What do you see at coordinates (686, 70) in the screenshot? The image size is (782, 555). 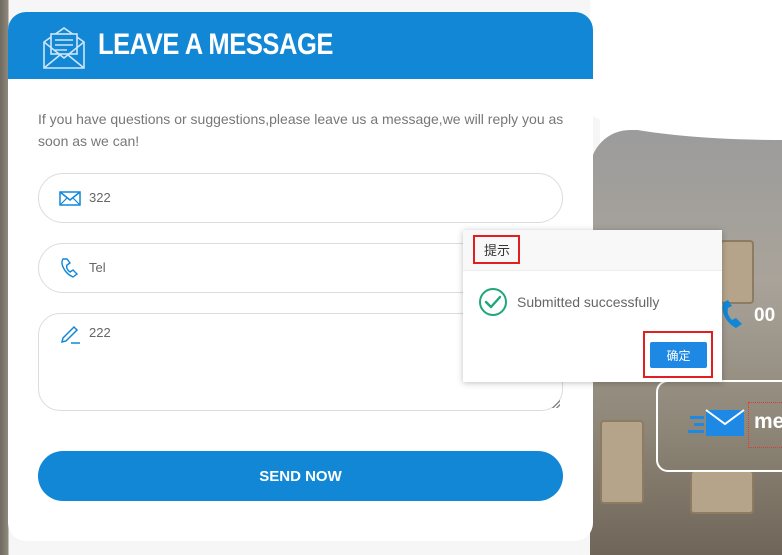 I see `background-curve` at bounding box center [686, 70].